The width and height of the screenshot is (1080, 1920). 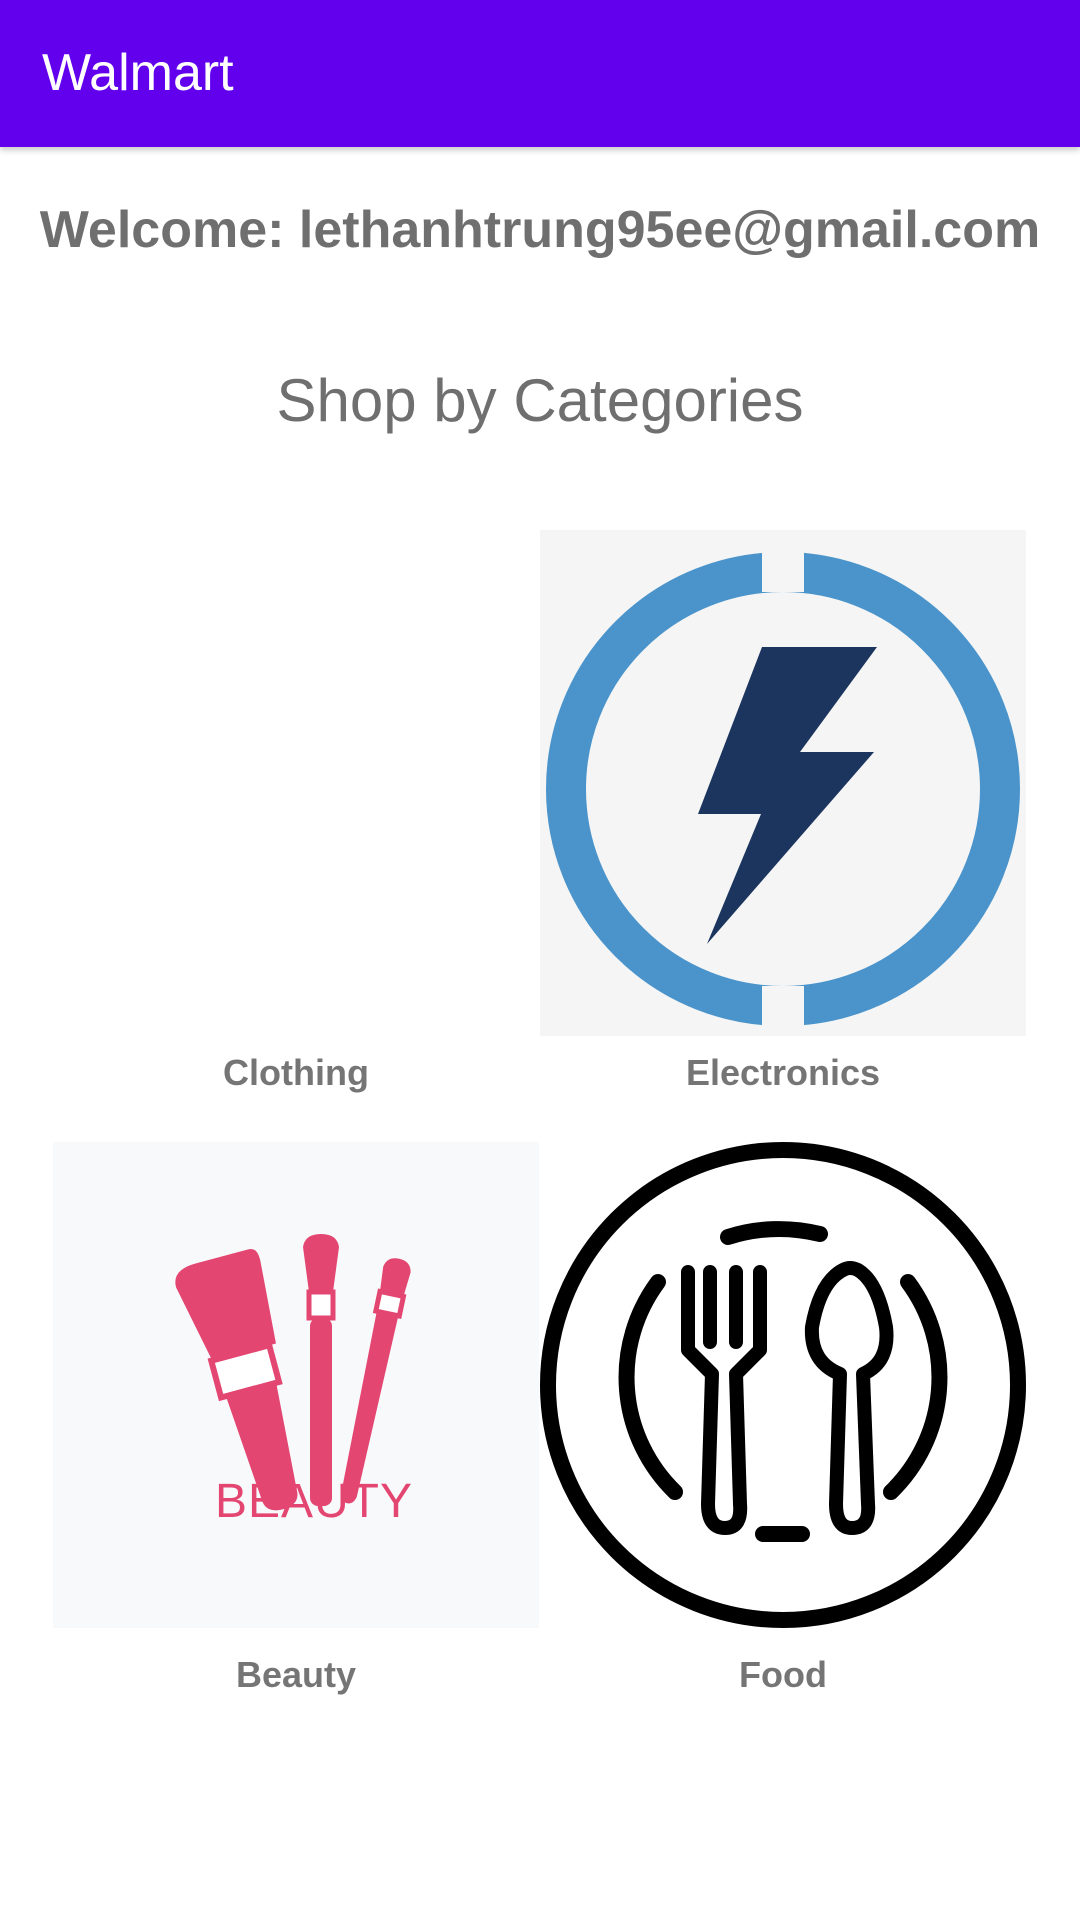 I want to click on beauty-image: BEAUTY, so click(x=296, y=1385).